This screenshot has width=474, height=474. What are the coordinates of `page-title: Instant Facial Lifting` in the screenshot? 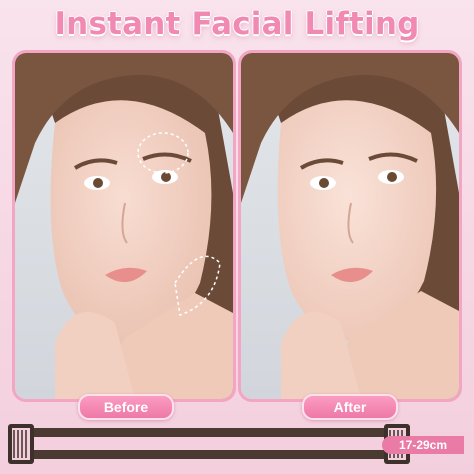 It's located at (237, 24).